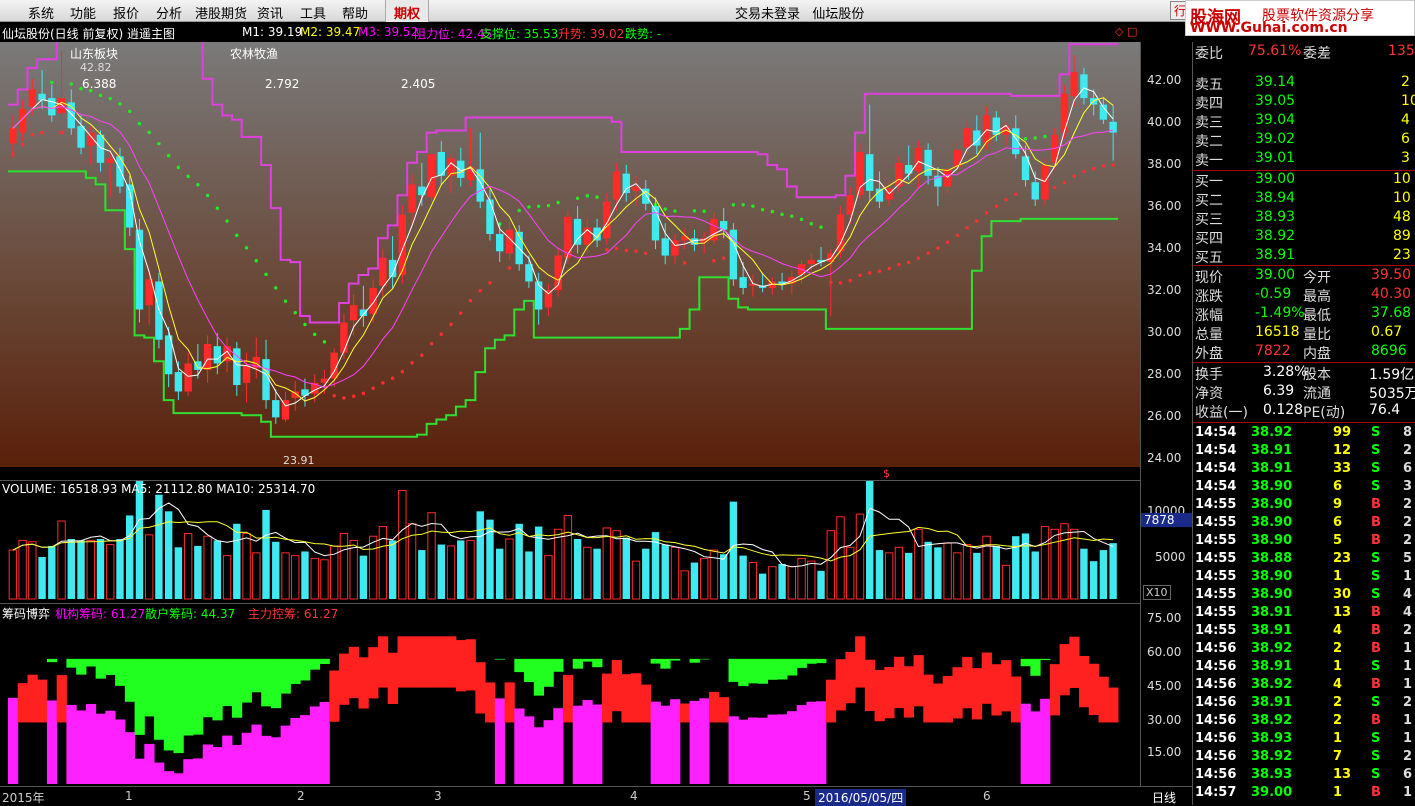 The width and height of the screenshot is (1415, 806). Describe the element at coordinates (355, 12) in the screenshot. I see `menu-help: 帮助` at that location.